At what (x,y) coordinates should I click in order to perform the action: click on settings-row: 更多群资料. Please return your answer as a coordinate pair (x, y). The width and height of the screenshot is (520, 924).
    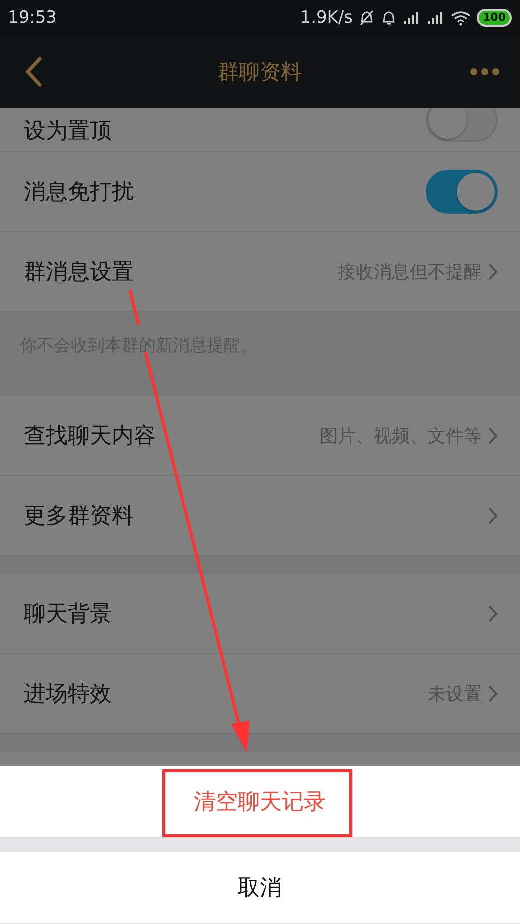
    Looking at the image, I should click on (260, 516).